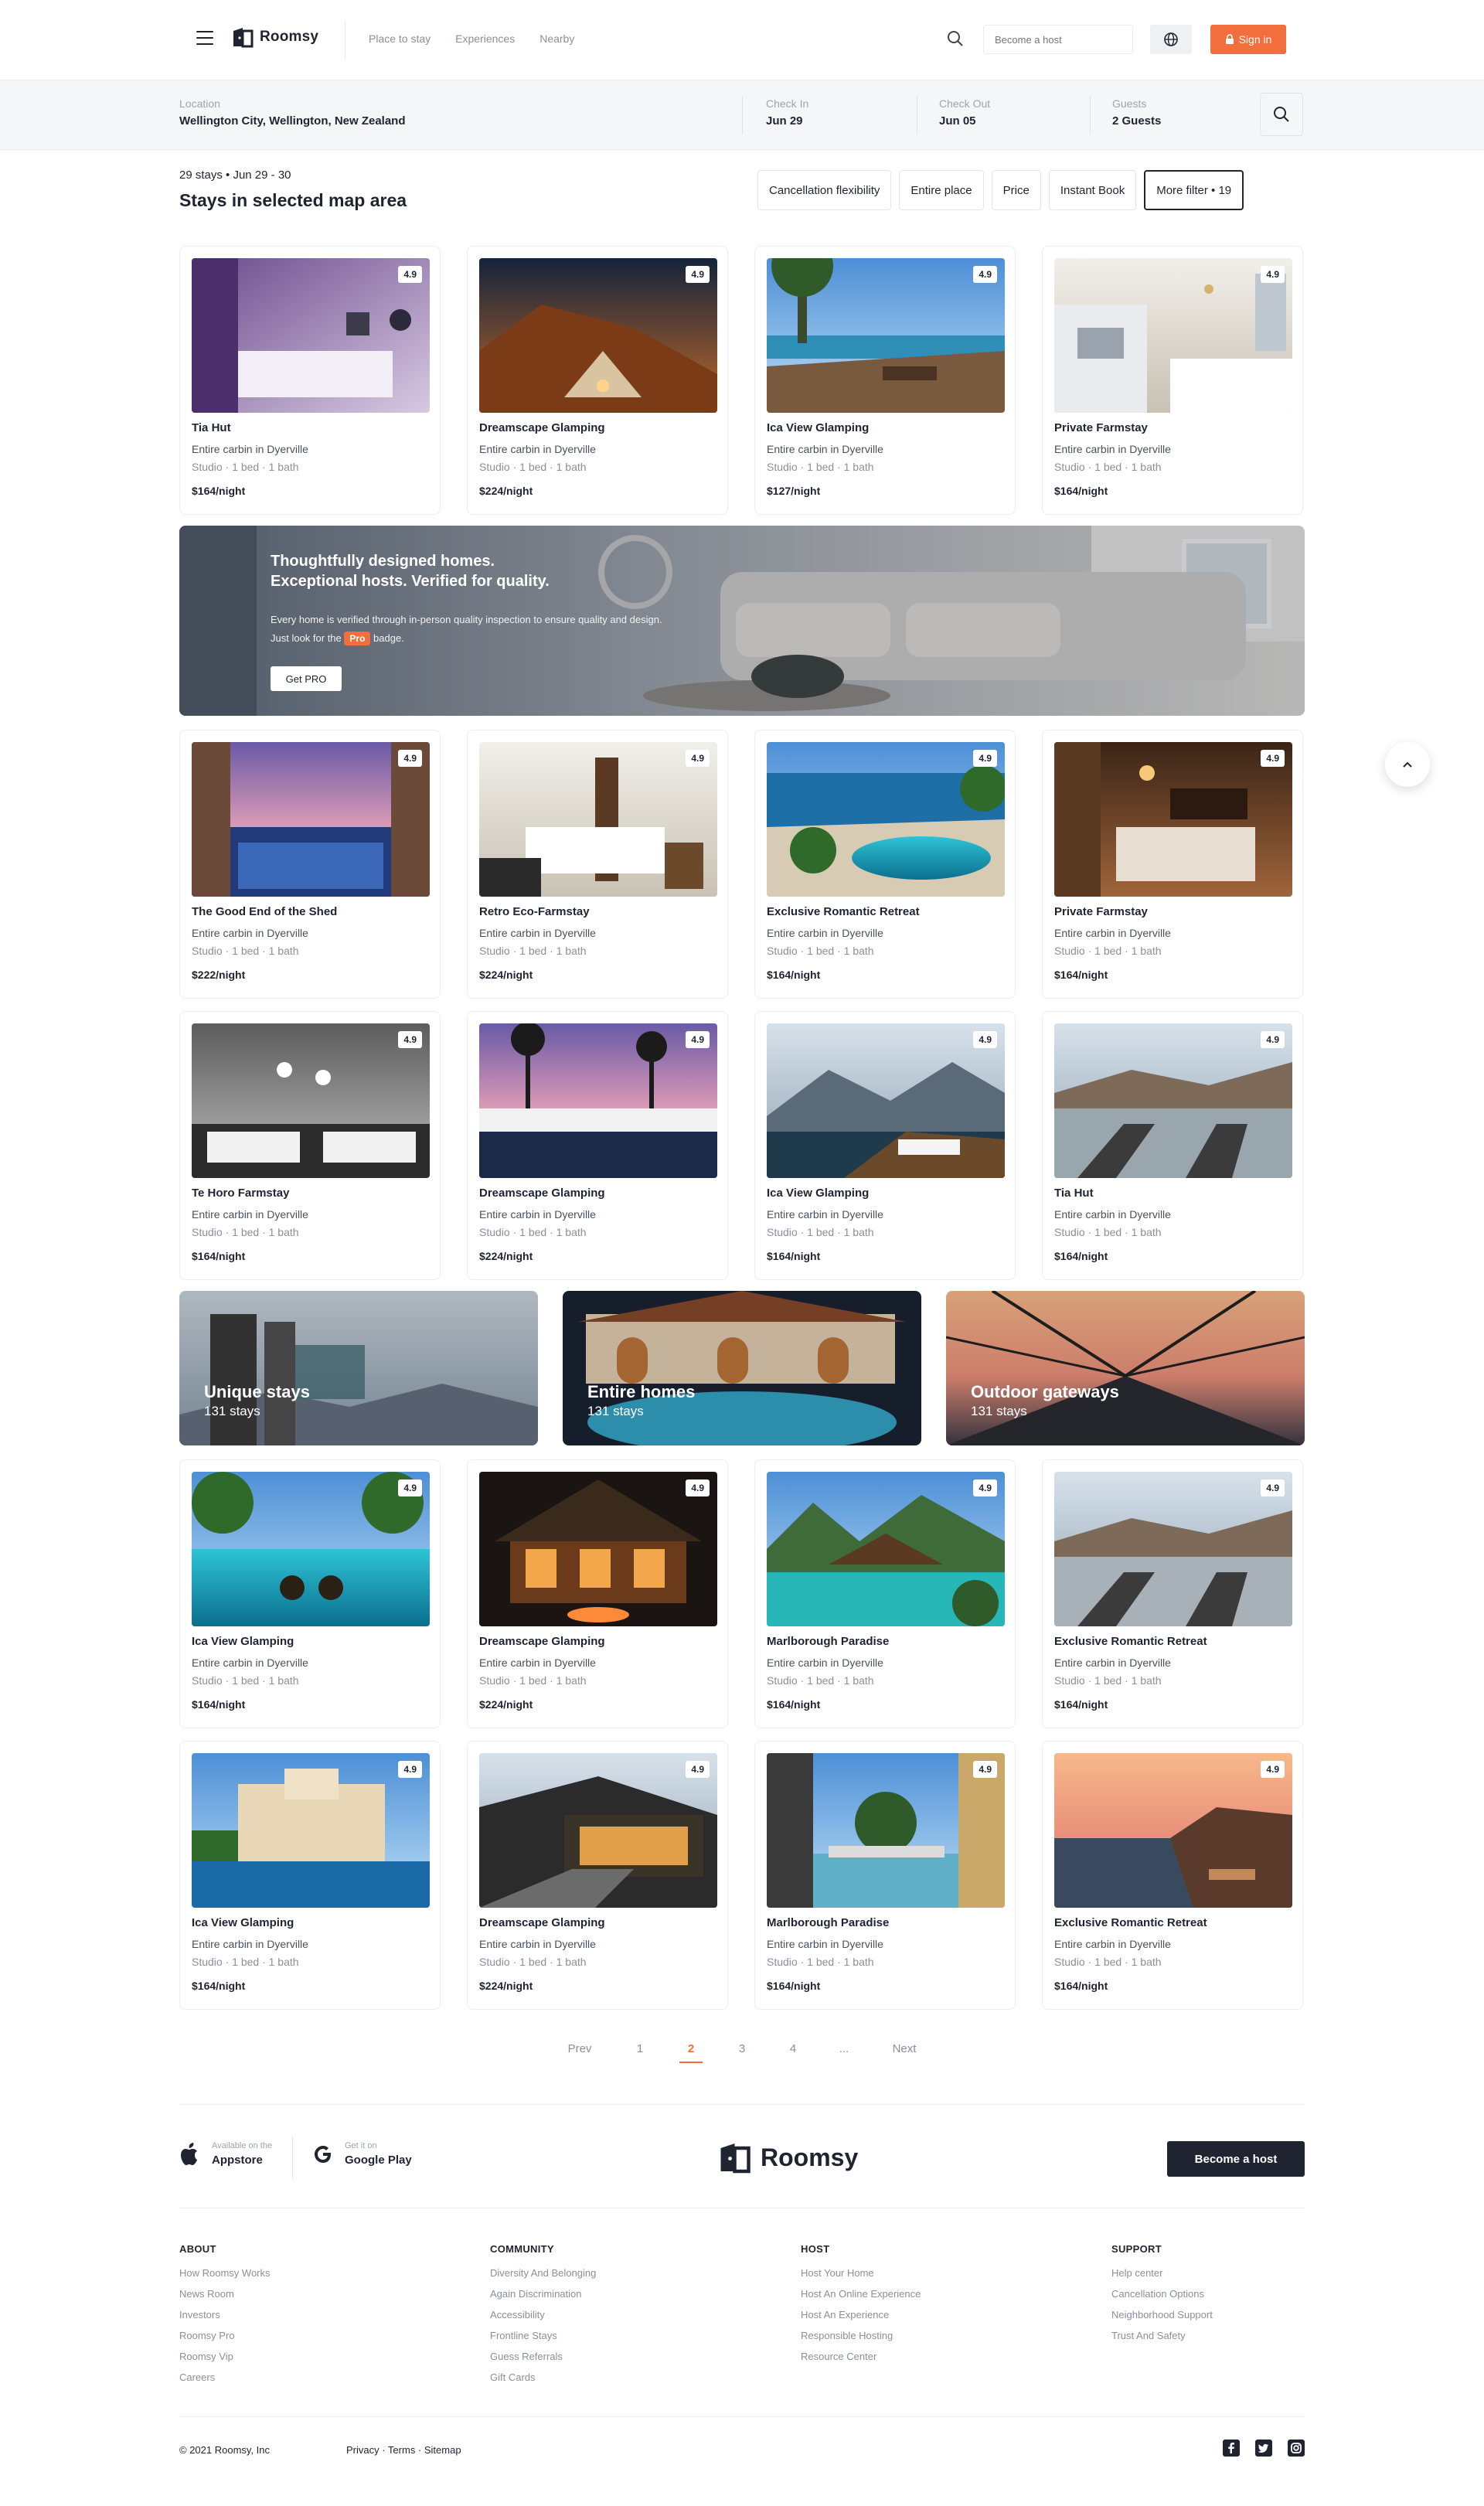 This screenshot has height=2506, width=1484. I want to click on language-button, so click(1171, 39).